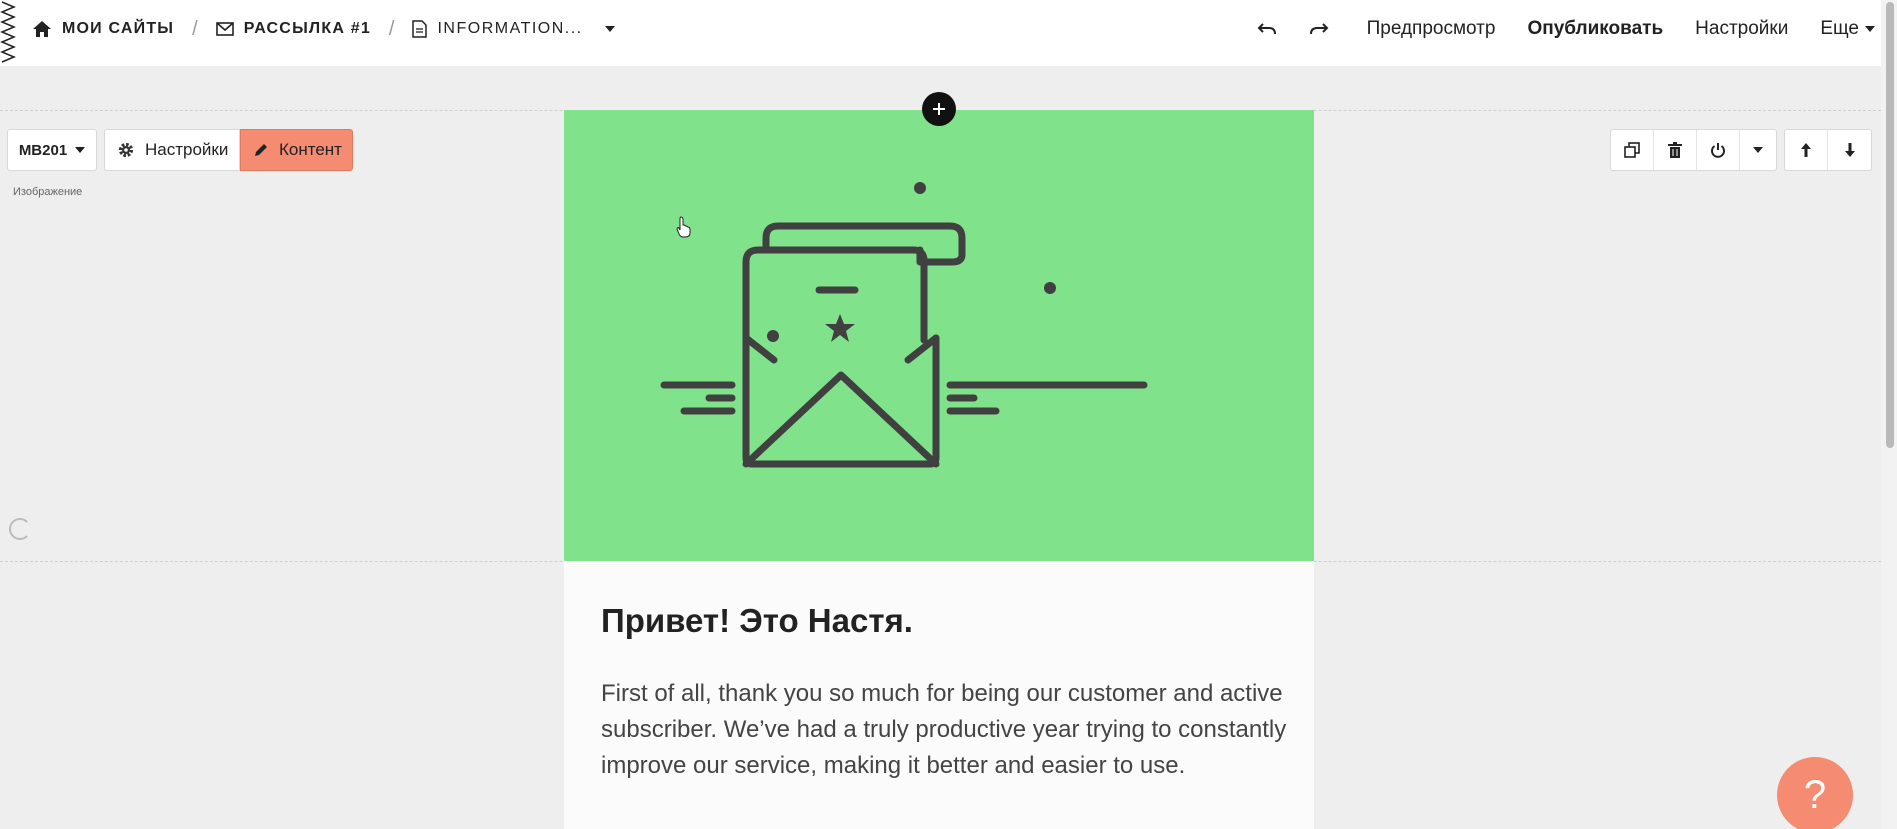 The image size is (1897, 829). Describe the element at coordinates (1890, 225) in the screenshot. I see `scrollbar-thumb` at that location.